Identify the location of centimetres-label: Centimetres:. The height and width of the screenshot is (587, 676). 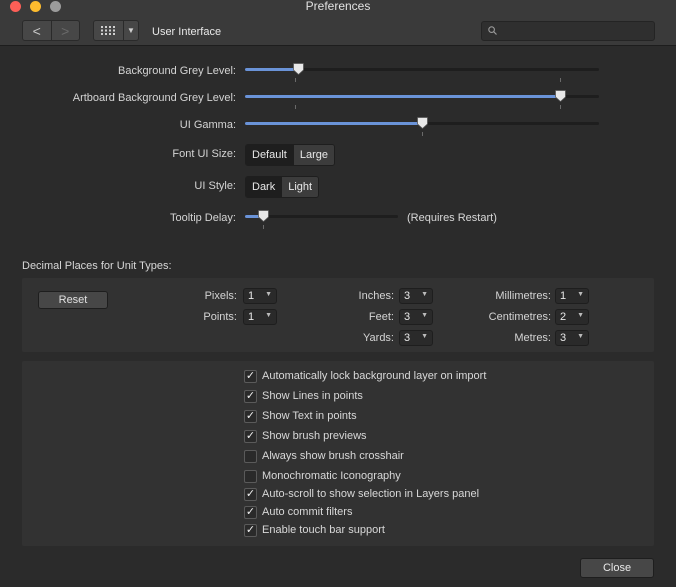
(519, 317).